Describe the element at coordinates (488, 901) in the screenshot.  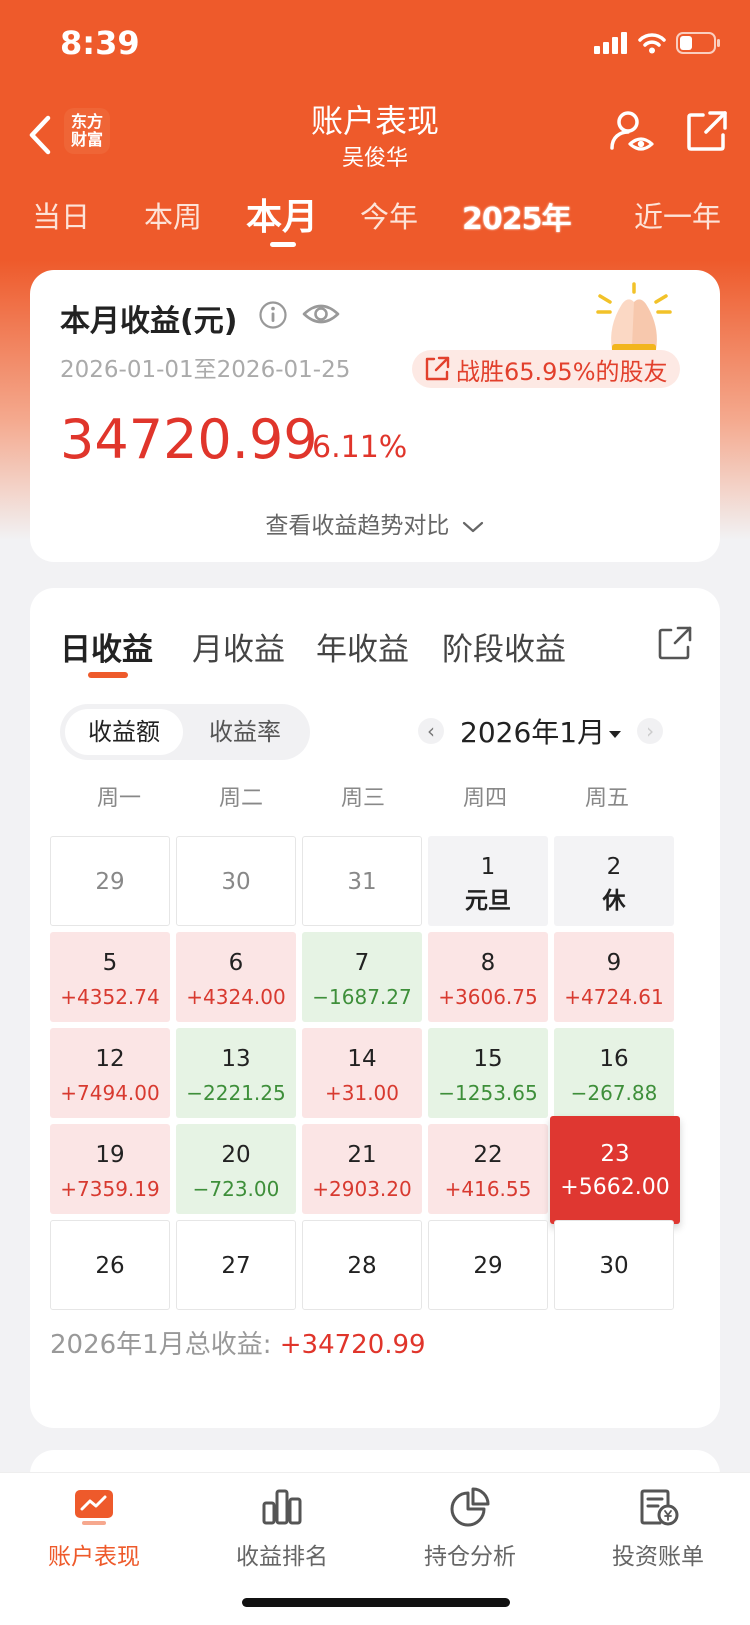
I see `cell-holiday-label: 元旦` at that location.